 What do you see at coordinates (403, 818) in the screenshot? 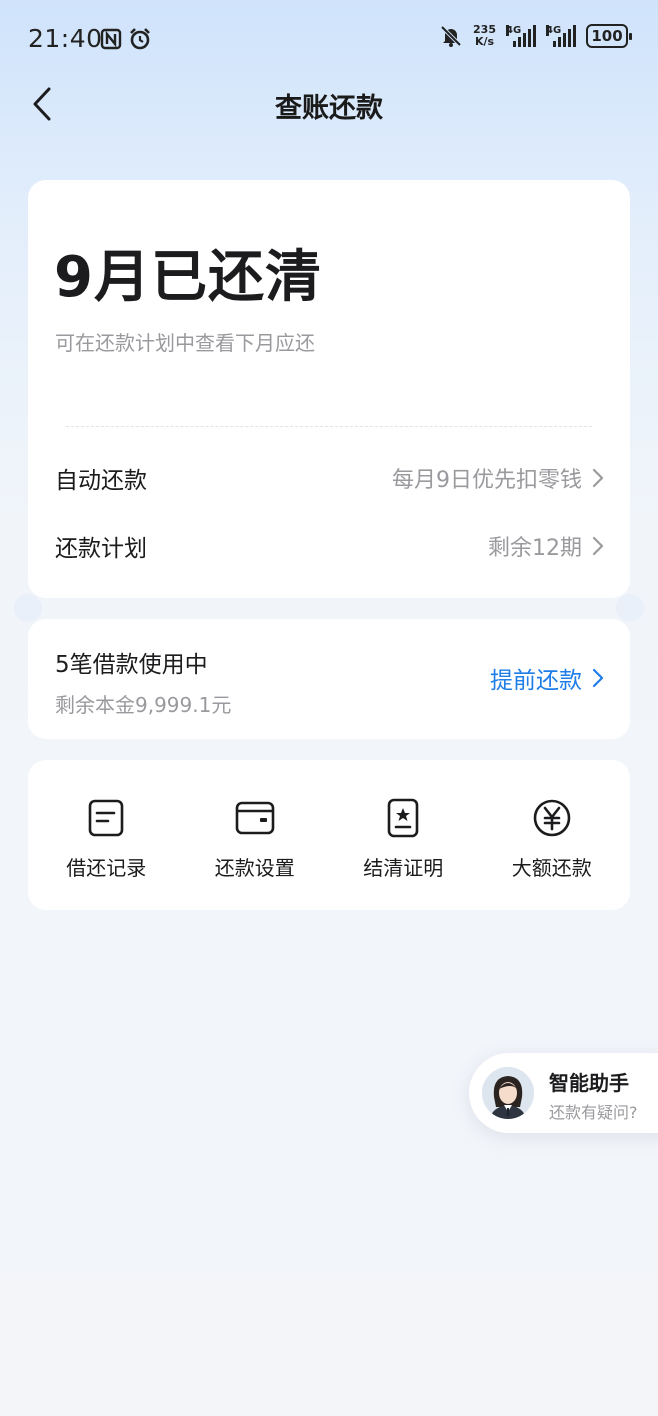
I see `certificate-icon` at bounding box center [403, 818].